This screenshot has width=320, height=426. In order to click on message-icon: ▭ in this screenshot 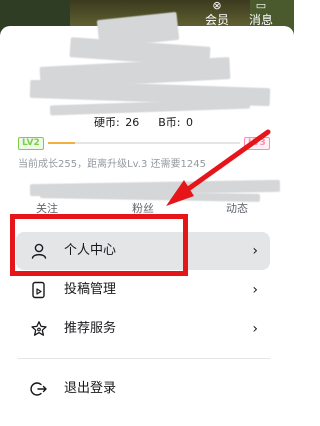, I will do `click(261, 6)`.